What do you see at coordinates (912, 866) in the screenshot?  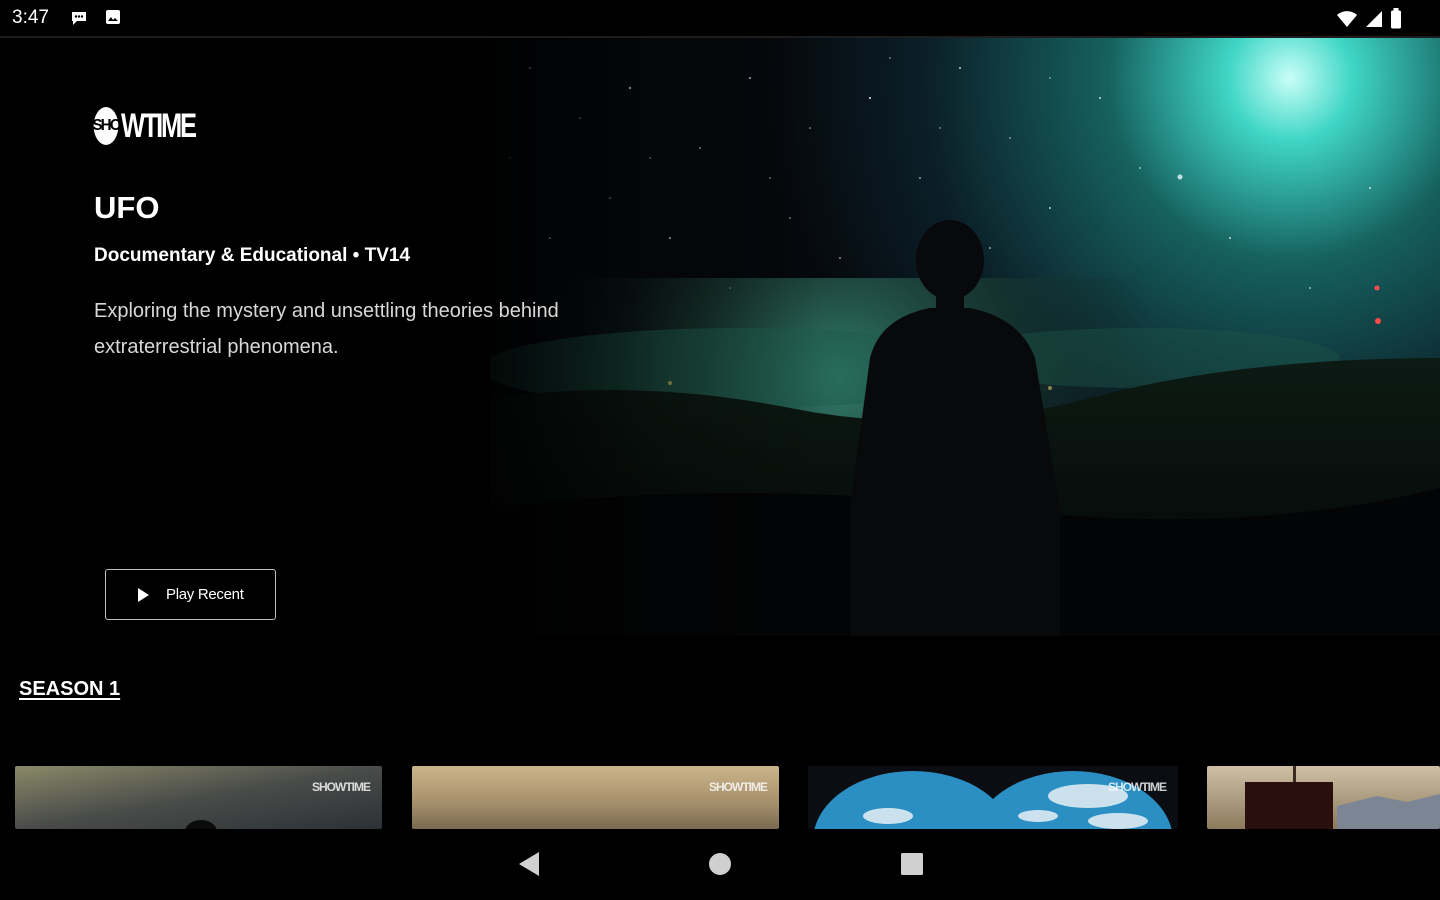 I see `recents-icon` at bounding box center [912, 866].